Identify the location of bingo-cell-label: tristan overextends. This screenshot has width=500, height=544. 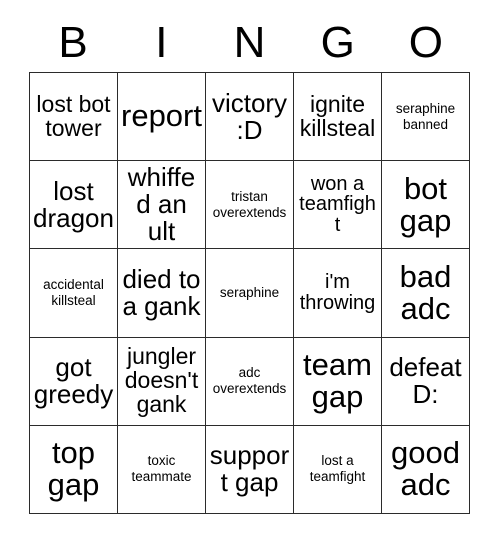
(249, 204).